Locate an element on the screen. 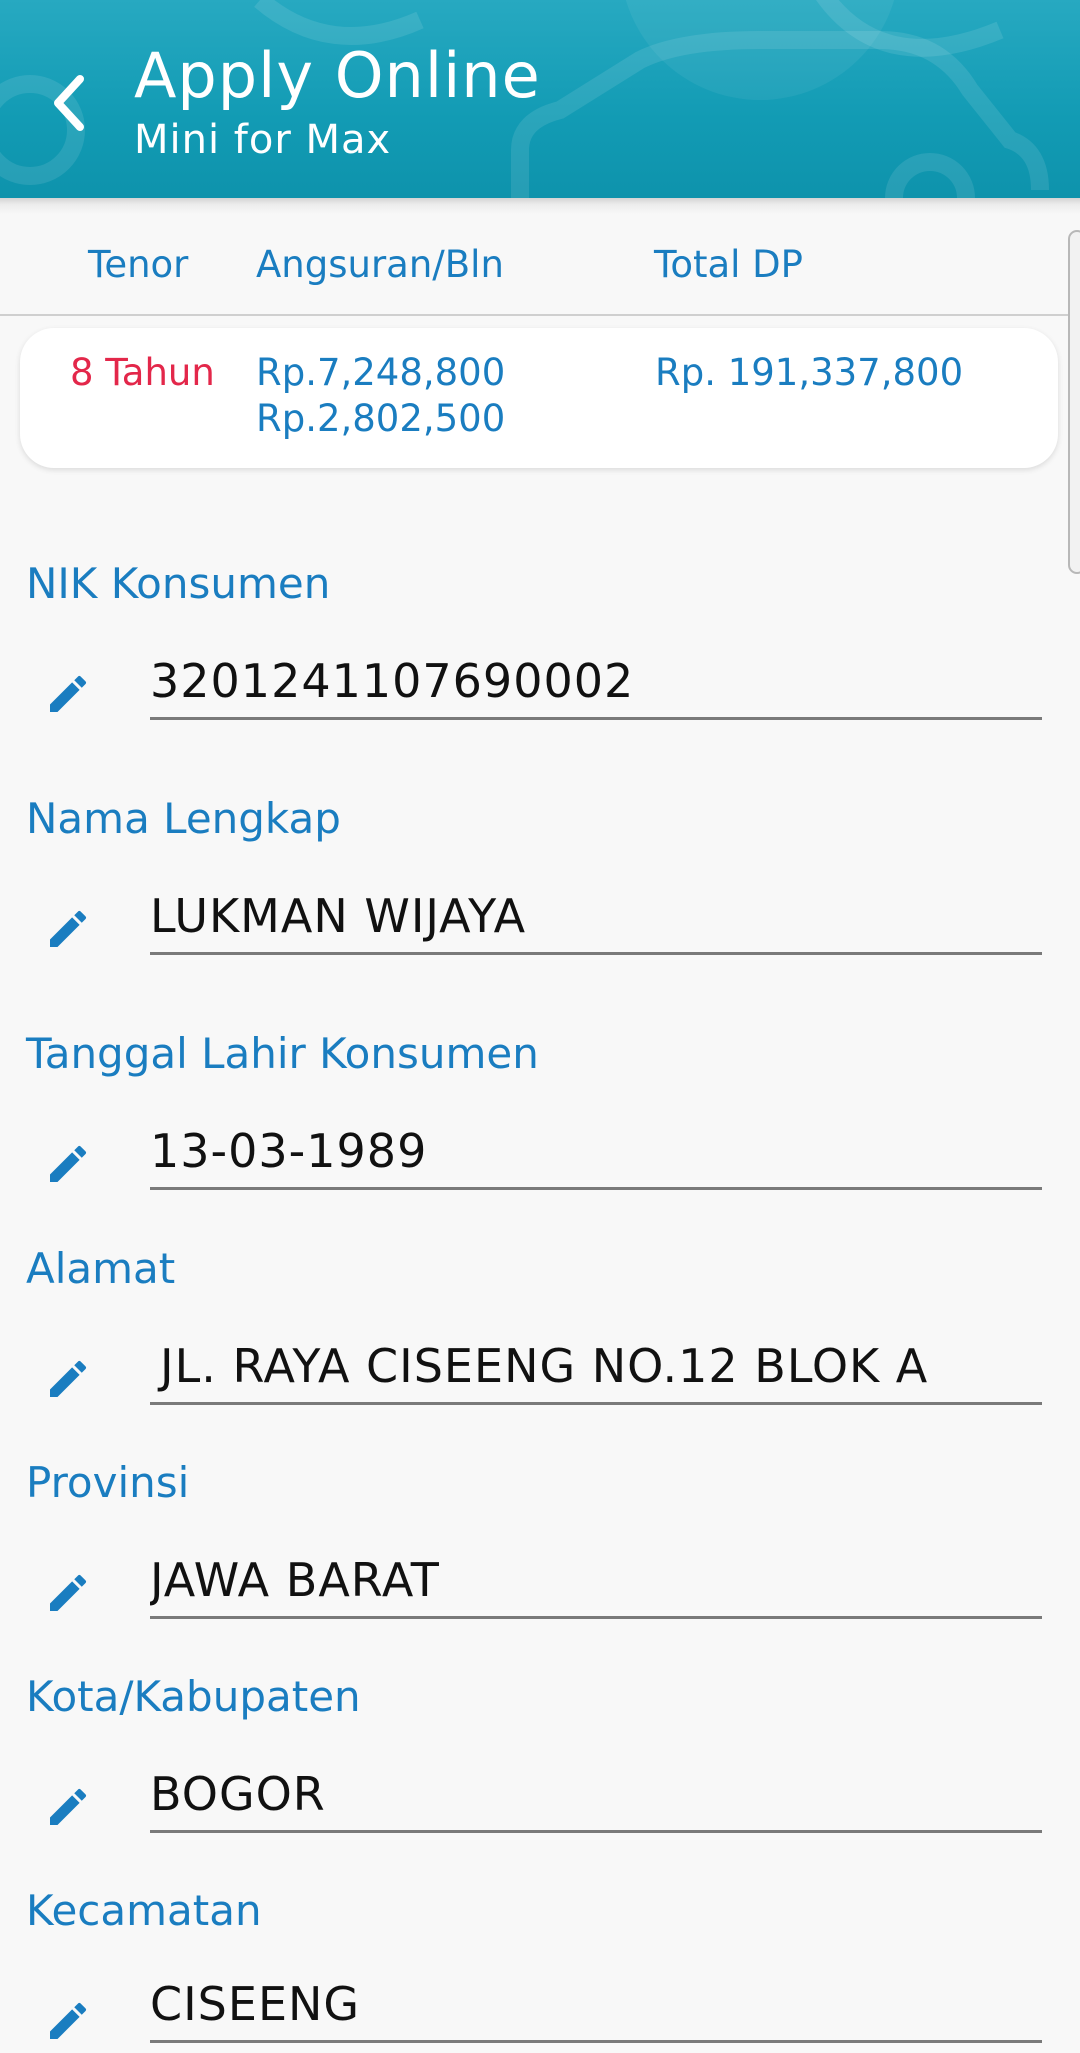  tanggal-lahir-value: 13-03-1989 is located at coordinates (289, 1151).